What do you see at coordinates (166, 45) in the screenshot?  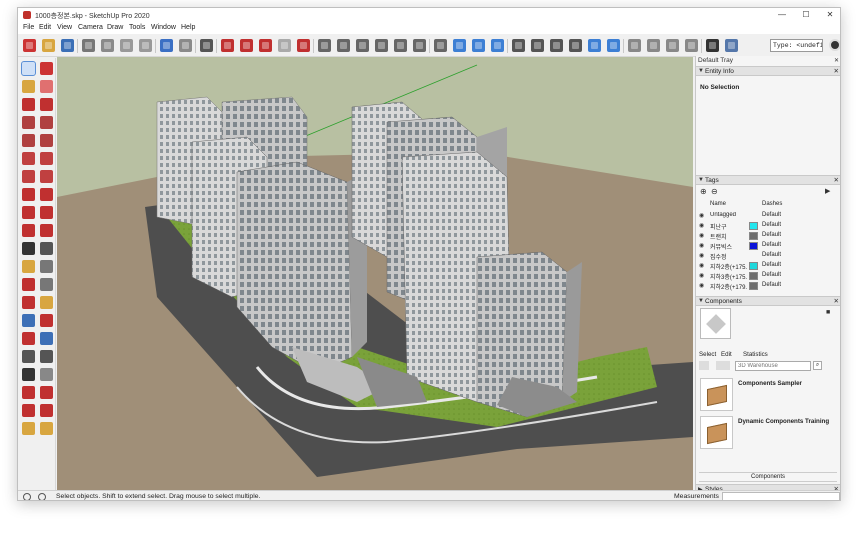 I see `undo-icon` at bounding box center [166, 45].